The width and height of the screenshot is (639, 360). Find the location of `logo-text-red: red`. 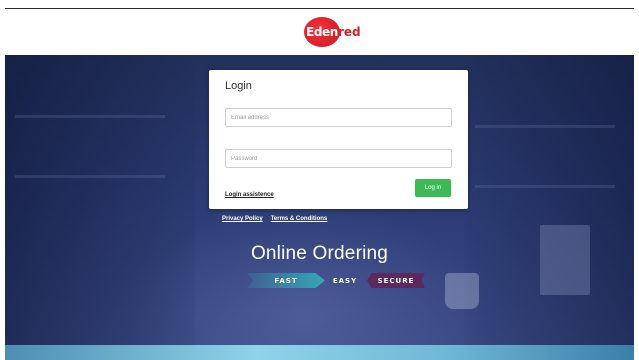

logo-text-red: red is located at coordinates (349, 32).